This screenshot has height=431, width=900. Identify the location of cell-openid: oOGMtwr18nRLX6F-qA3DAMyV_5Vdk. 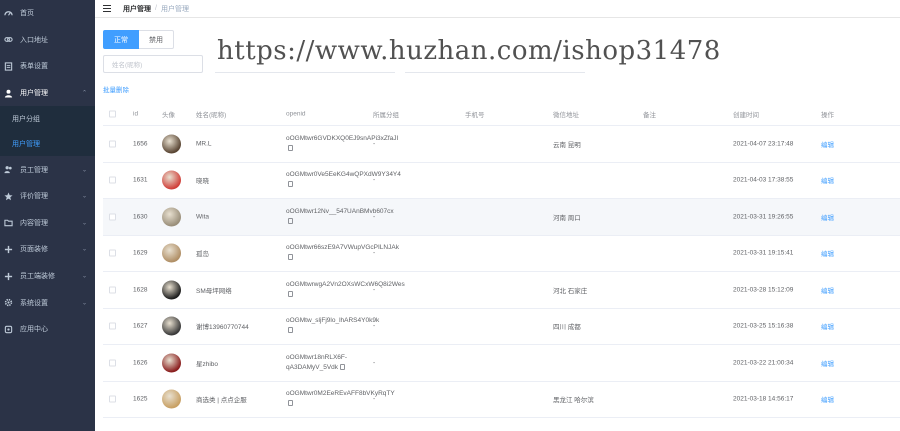
(326, 363).